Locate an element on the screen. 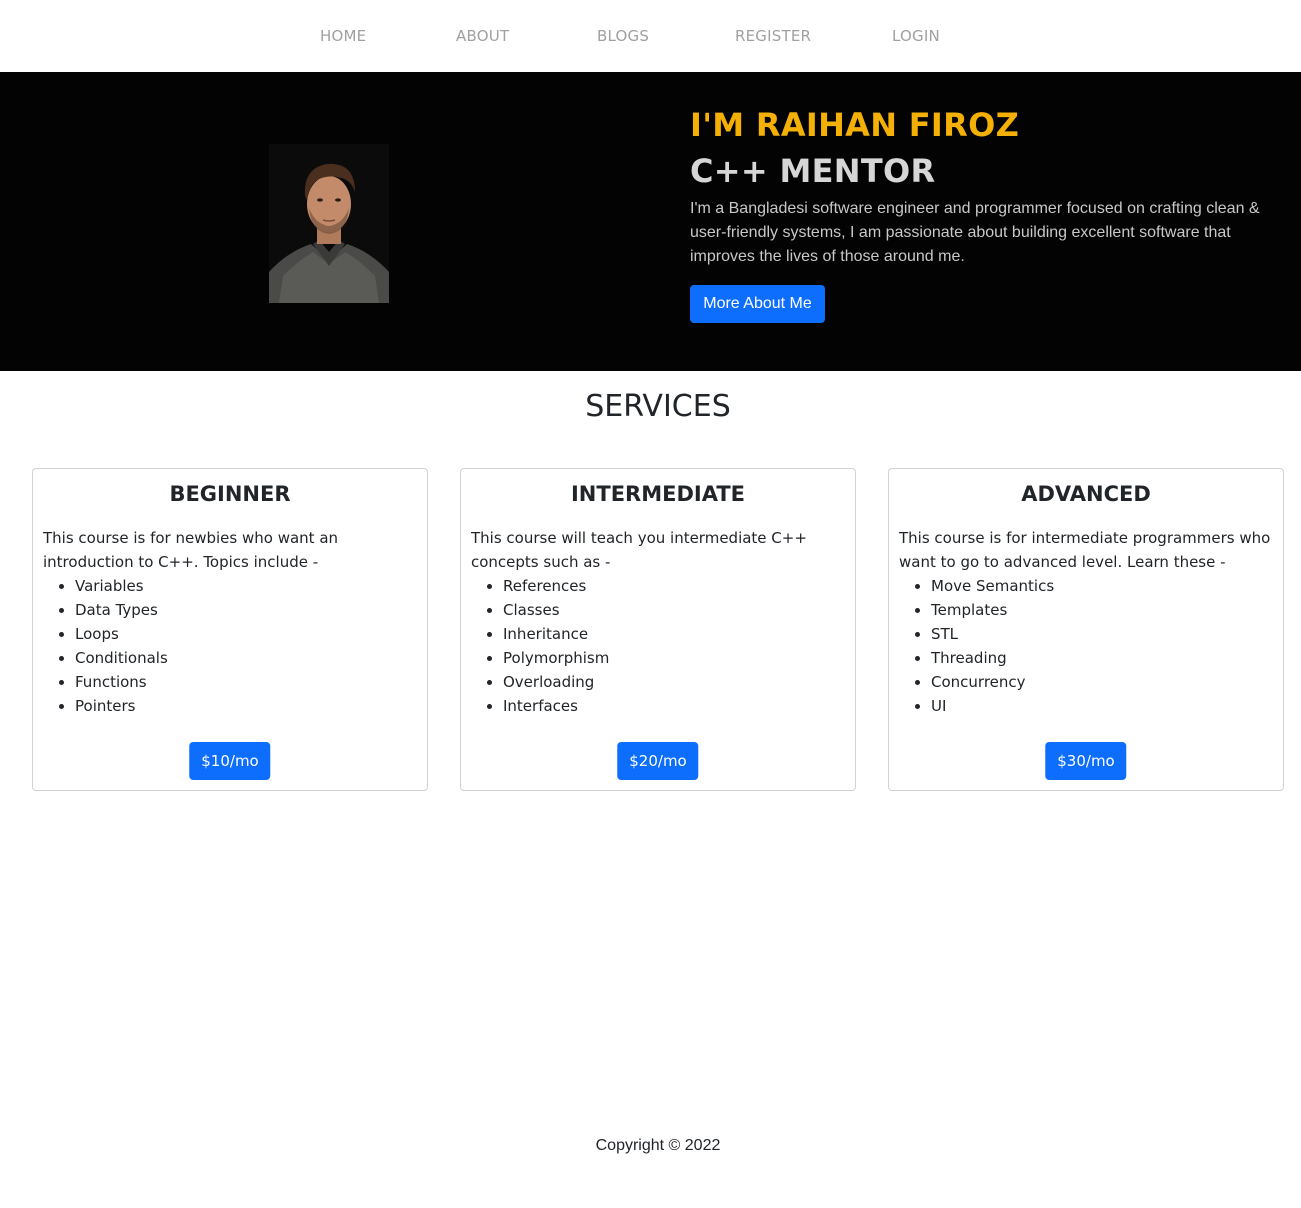 The height and width of the screenshot is (1208, 1301). list-item: Inheritance is located at coordinates (556, 634).